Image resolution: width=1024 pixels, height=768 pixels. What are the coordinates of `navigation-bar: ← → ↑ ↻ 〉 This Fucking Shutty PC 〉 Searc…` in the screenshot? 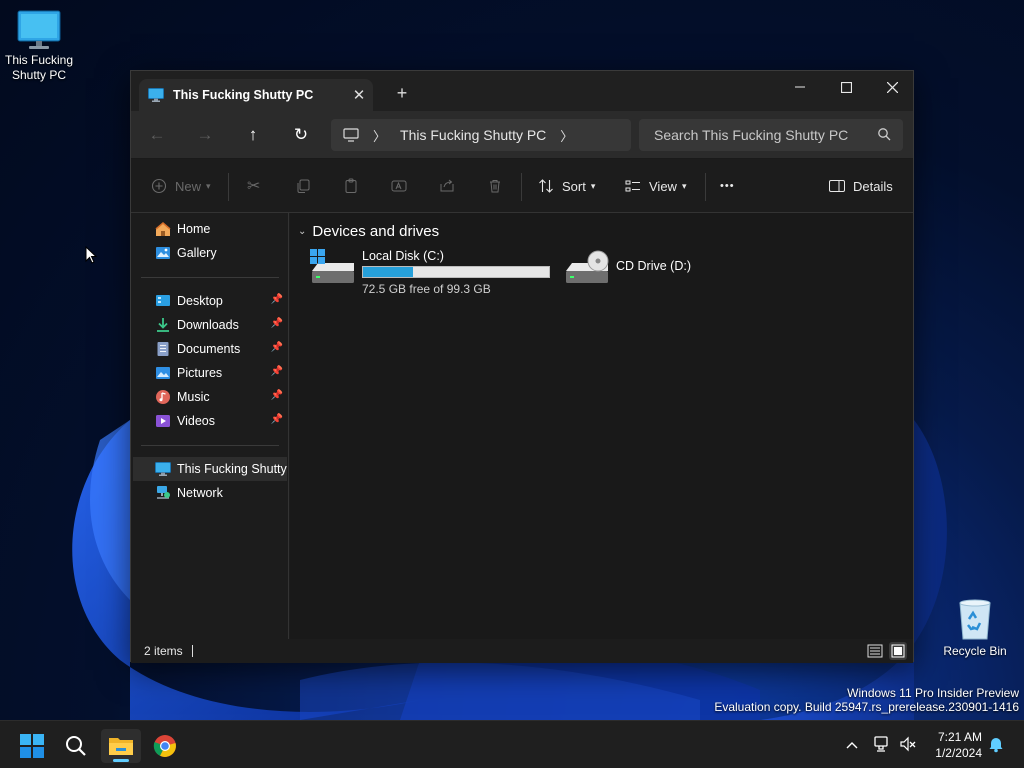 It's located at (522, 135).